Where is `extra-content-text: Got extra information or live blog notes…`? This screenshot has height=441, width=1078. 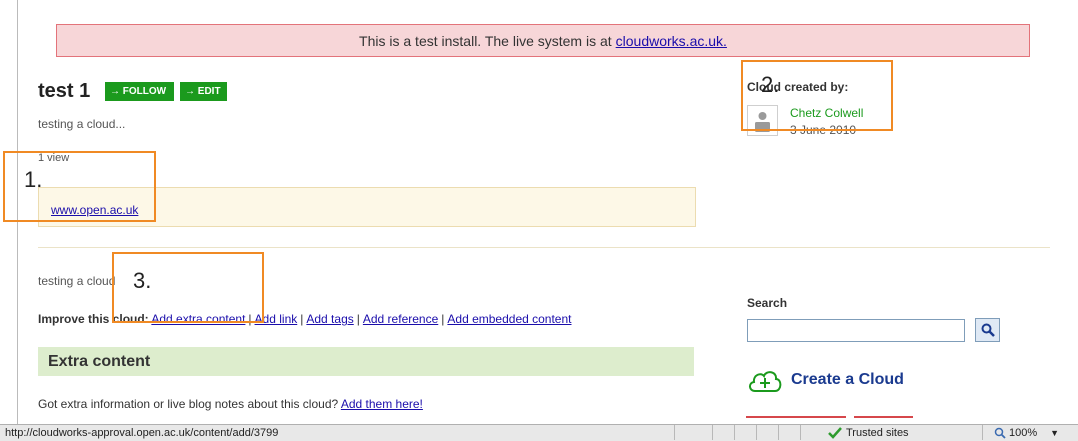 extra-content-text: Got extra information or live blog notes… is located at coordinates (230, 404).